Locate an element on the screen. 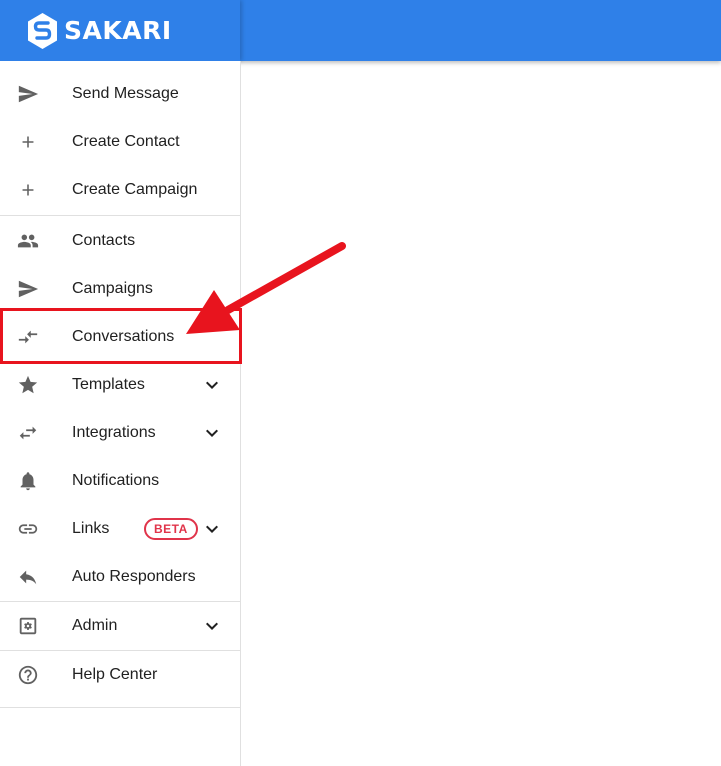 This screenshot has width=721, height=766. help-circle-icon is located at coordinates (28, 675).